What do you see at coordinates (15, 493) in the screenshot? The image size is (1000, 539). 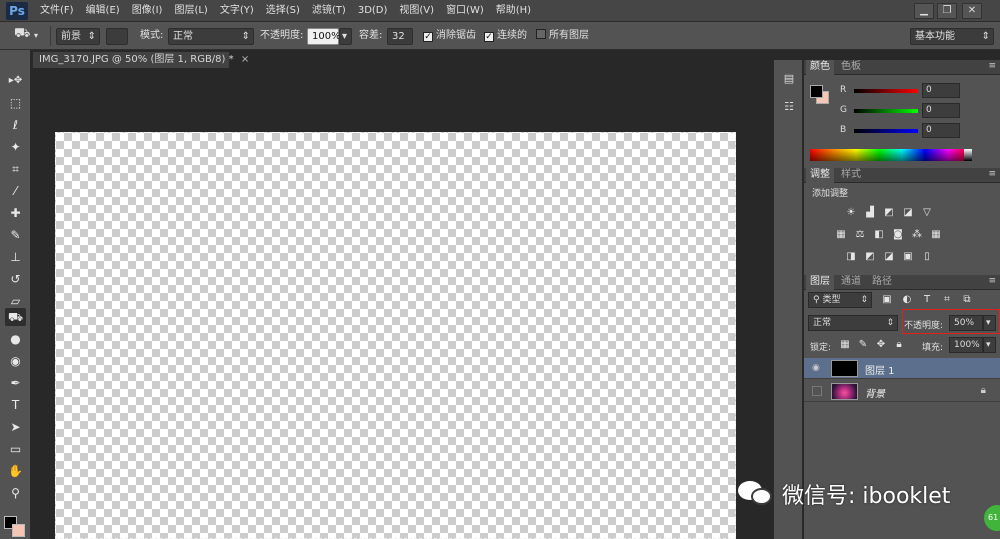 I see `zoom-tool-icon: ⚲` at bounding box center [15, 493].